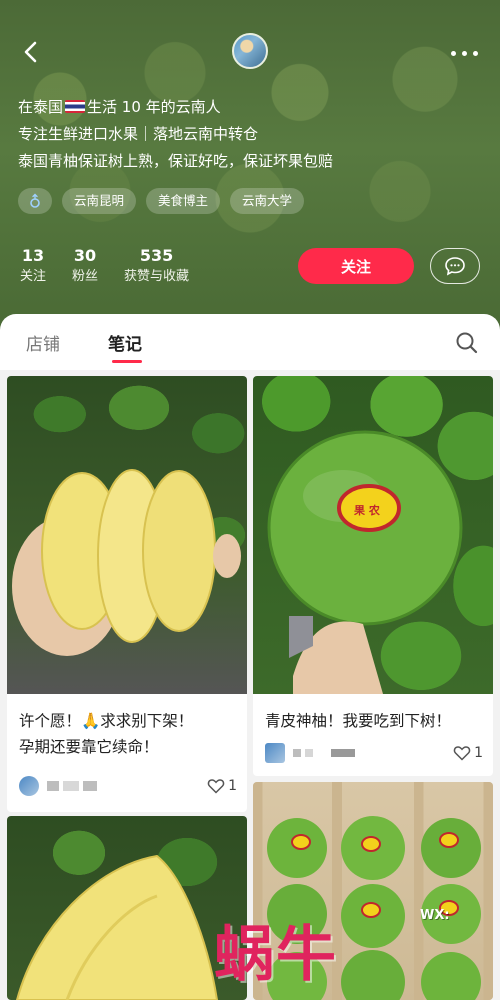  I want to click on pomelo-flesh-illustration, so click(126, 562).